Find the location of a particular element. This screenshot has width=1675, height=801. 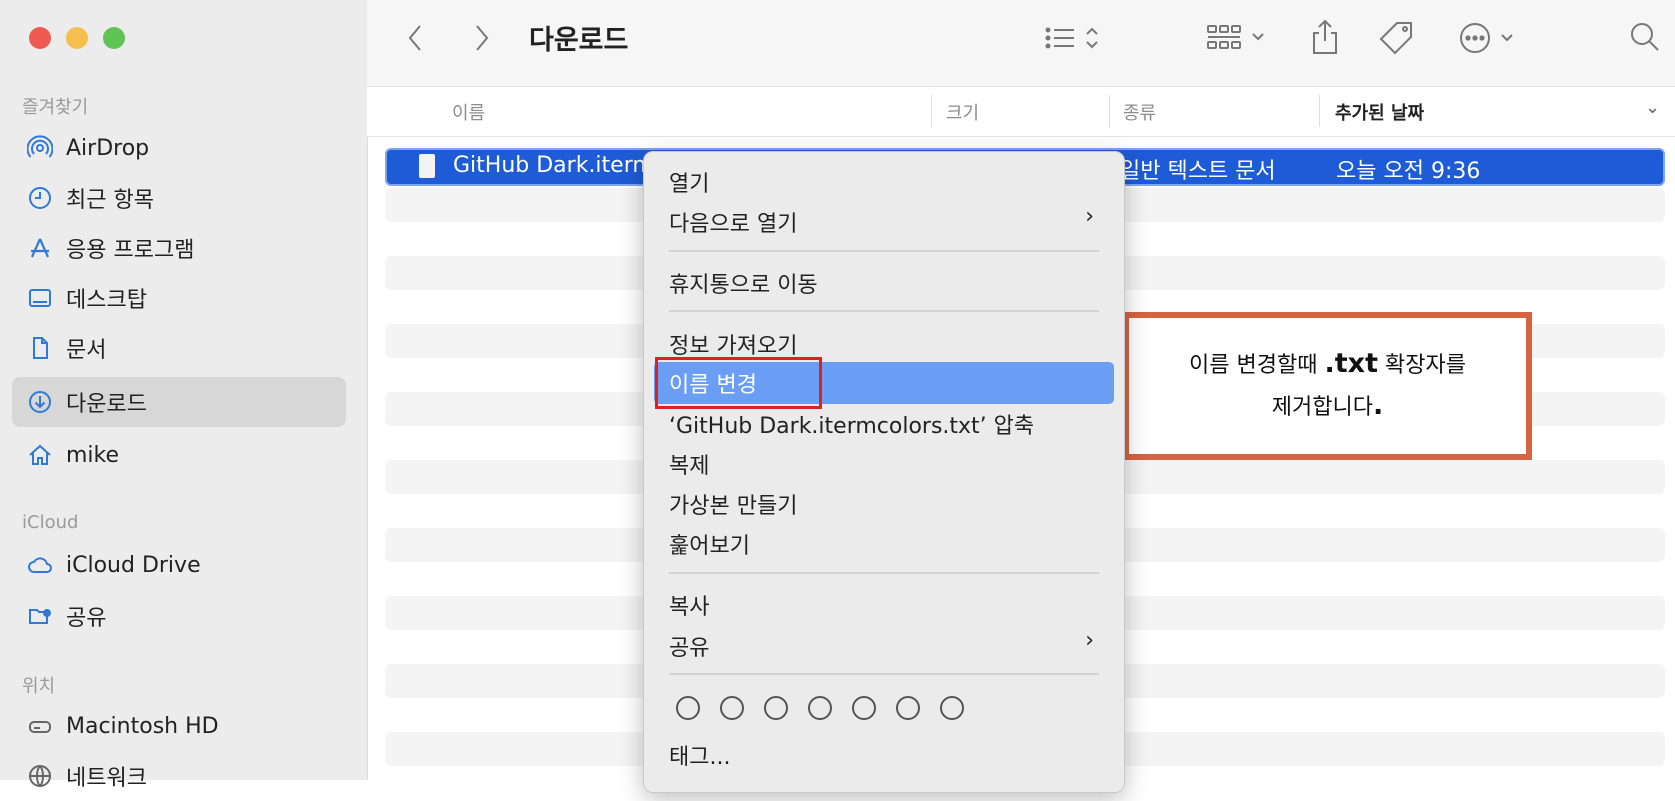

menu-item-copy: 복사 is located at coordinates (689, 605).